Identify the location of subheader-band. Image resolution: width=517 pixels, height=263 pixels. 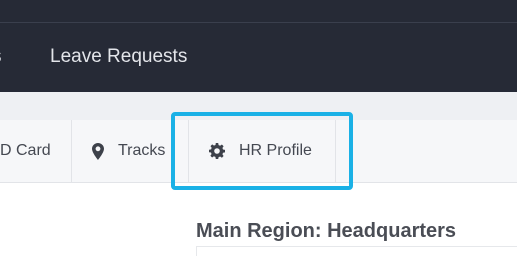
(258, 106).